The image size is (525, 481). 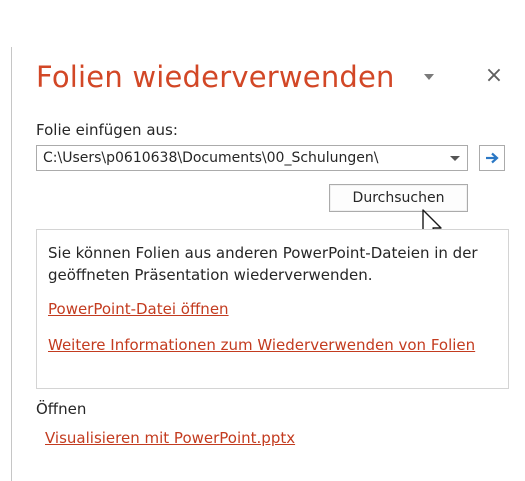 I want to click on pane-left-border, so click(x=11, y=264).